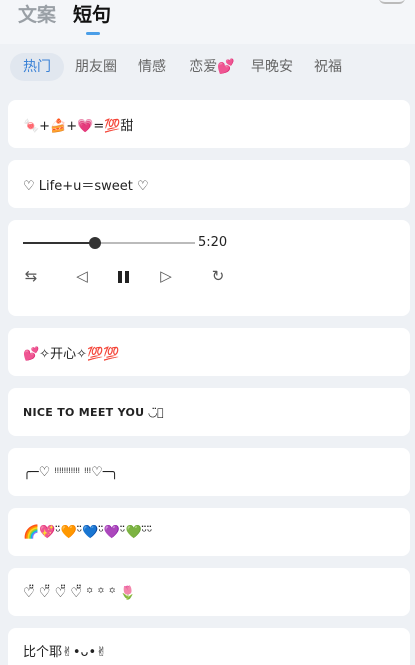 The image size is (415, 665). What do you see at coordinates (59, 243) in the screenshot?
I see `progress-fill` at bounding box center [59, 243].